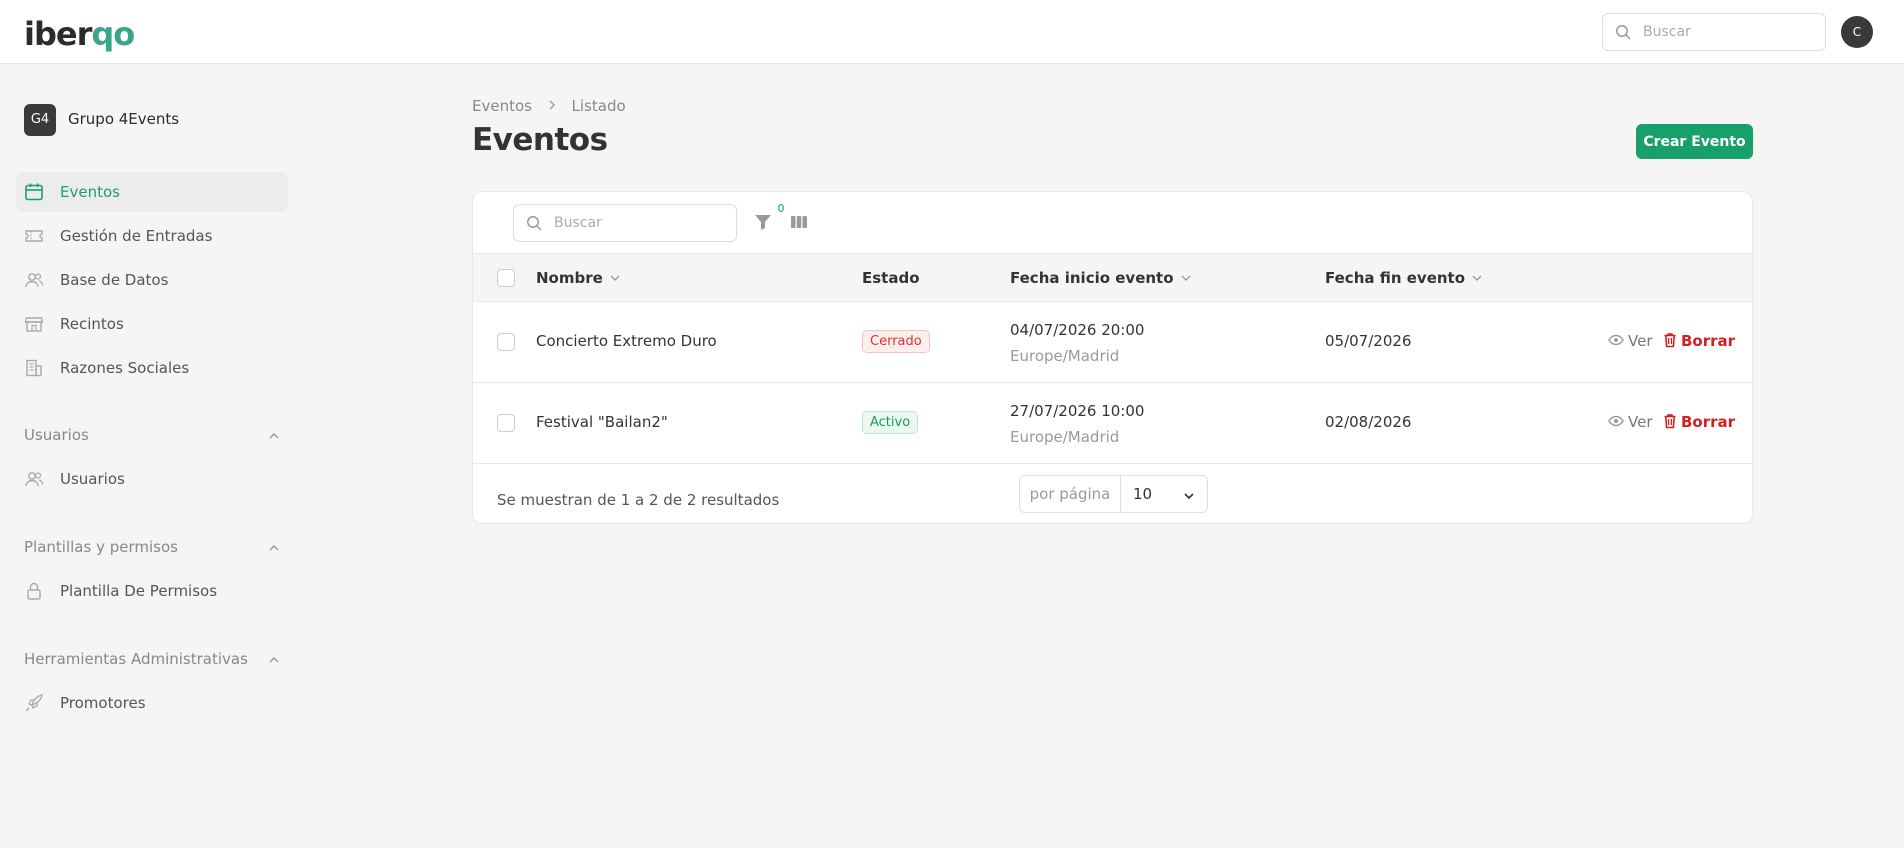 Image resolution: width=1904 pixels, height=848 pixels. What do you see at coordinates (896, 341) in the screenshot?
I see `status-badge: Cerrado` at bounding box center [896, 341].